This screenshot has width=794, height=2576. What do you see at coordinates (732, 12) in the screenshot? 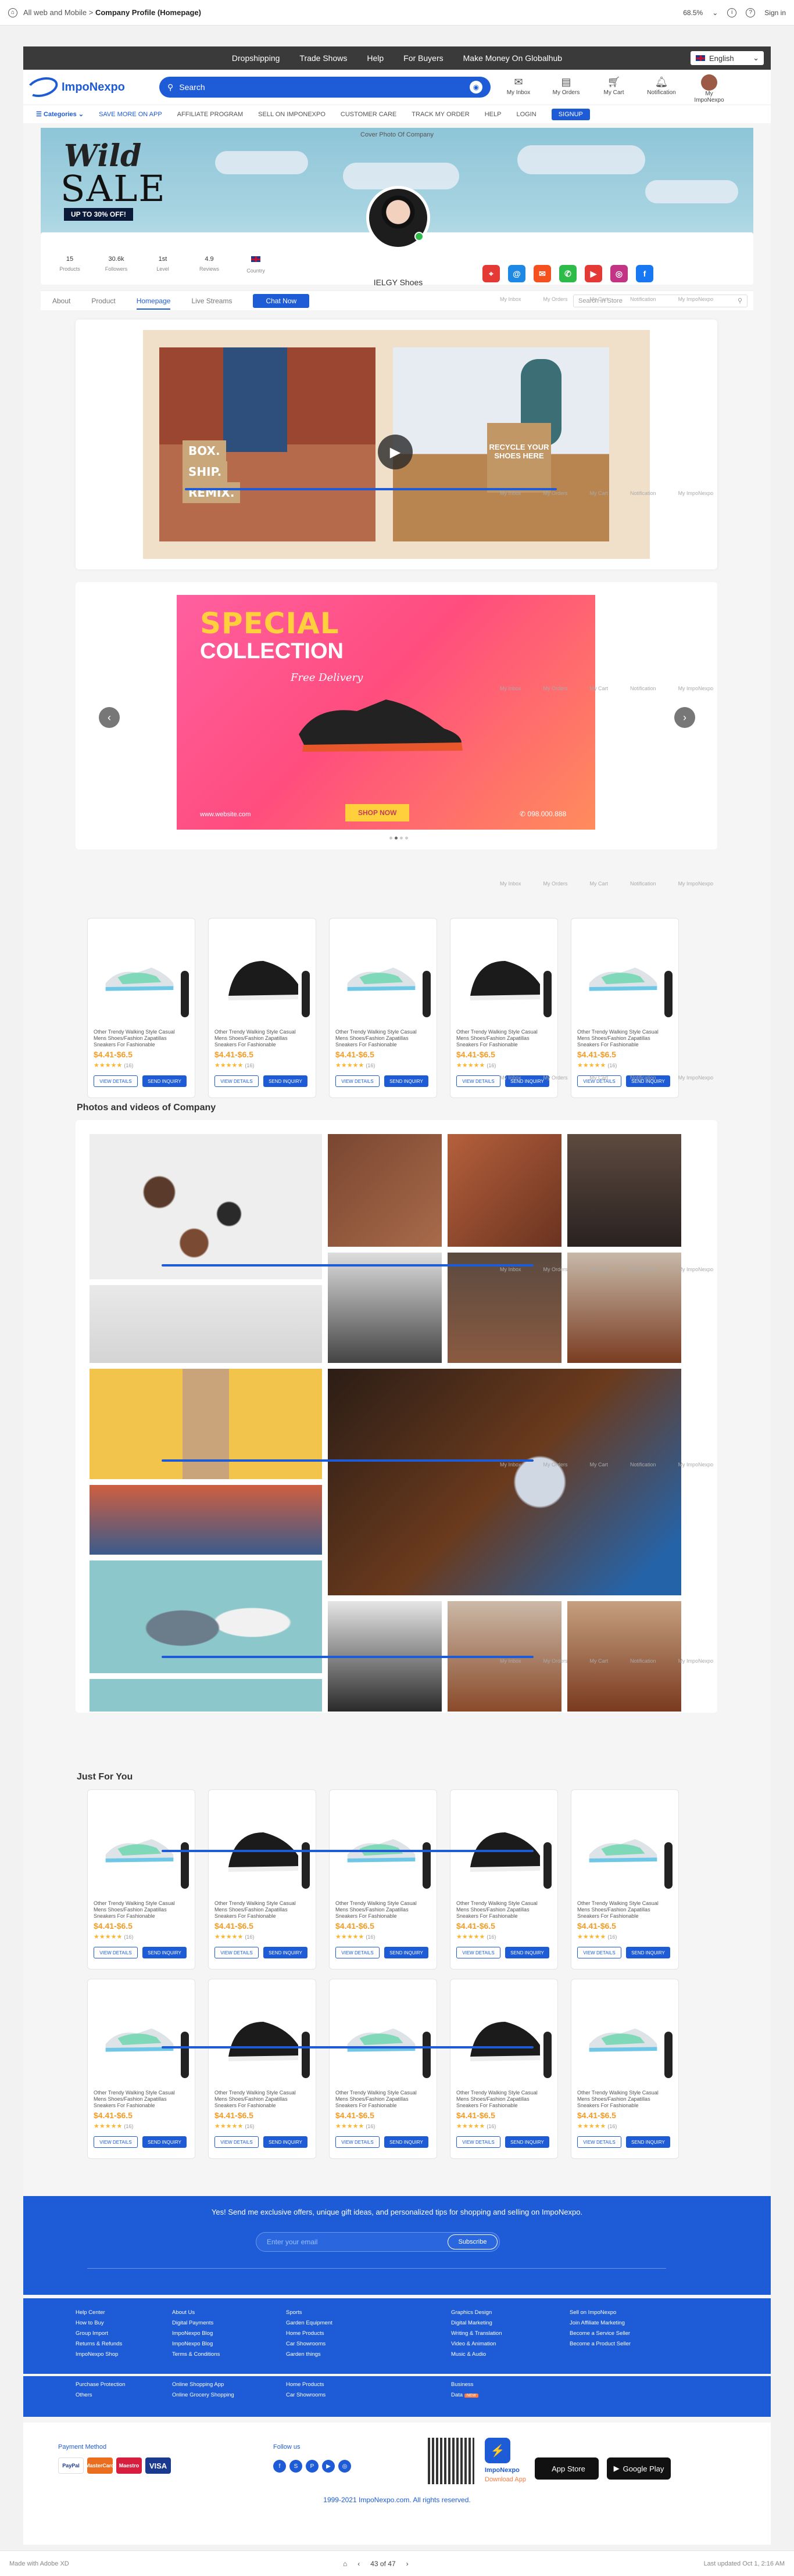
I see `info-icon: i` at bounding box center [732, 12].